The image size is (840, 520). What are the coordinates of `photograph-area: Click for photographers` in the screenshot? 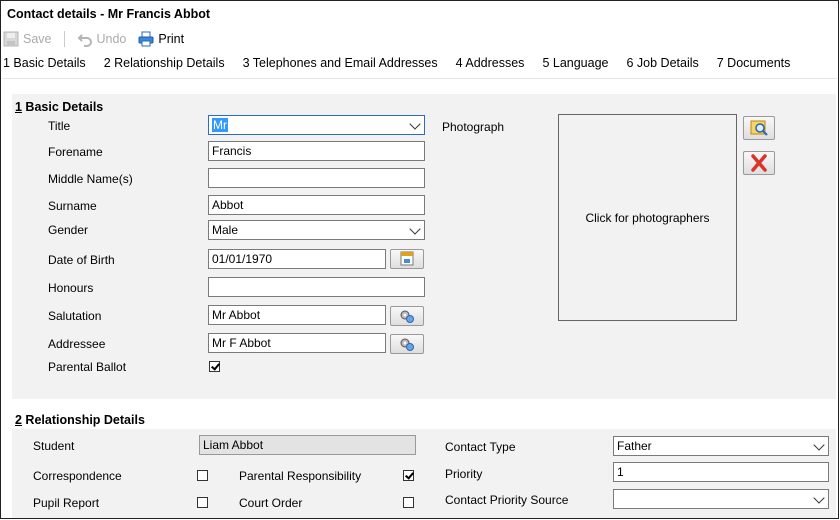 It's located at (647, 217).